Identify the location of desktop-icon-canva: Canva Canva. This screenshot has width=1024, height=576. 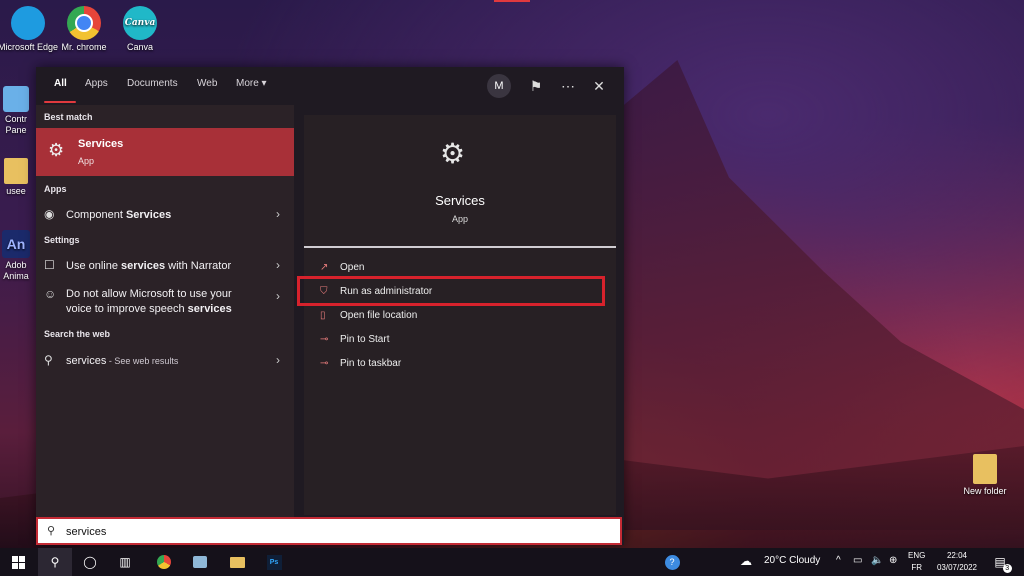
(140, 29).